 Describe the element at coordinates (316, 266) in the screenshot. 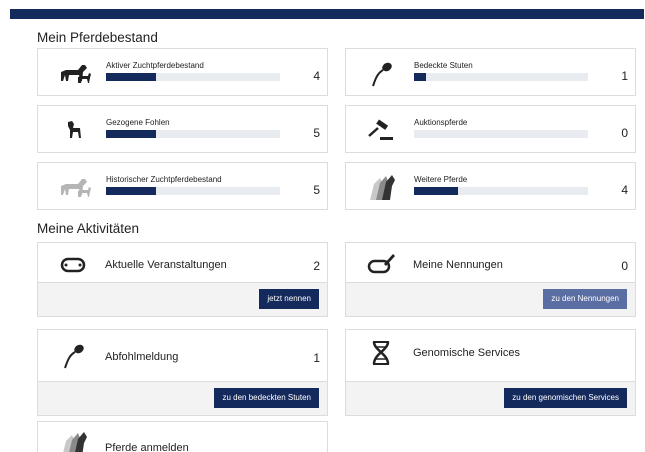

I see `activity-count: 2` at that location.